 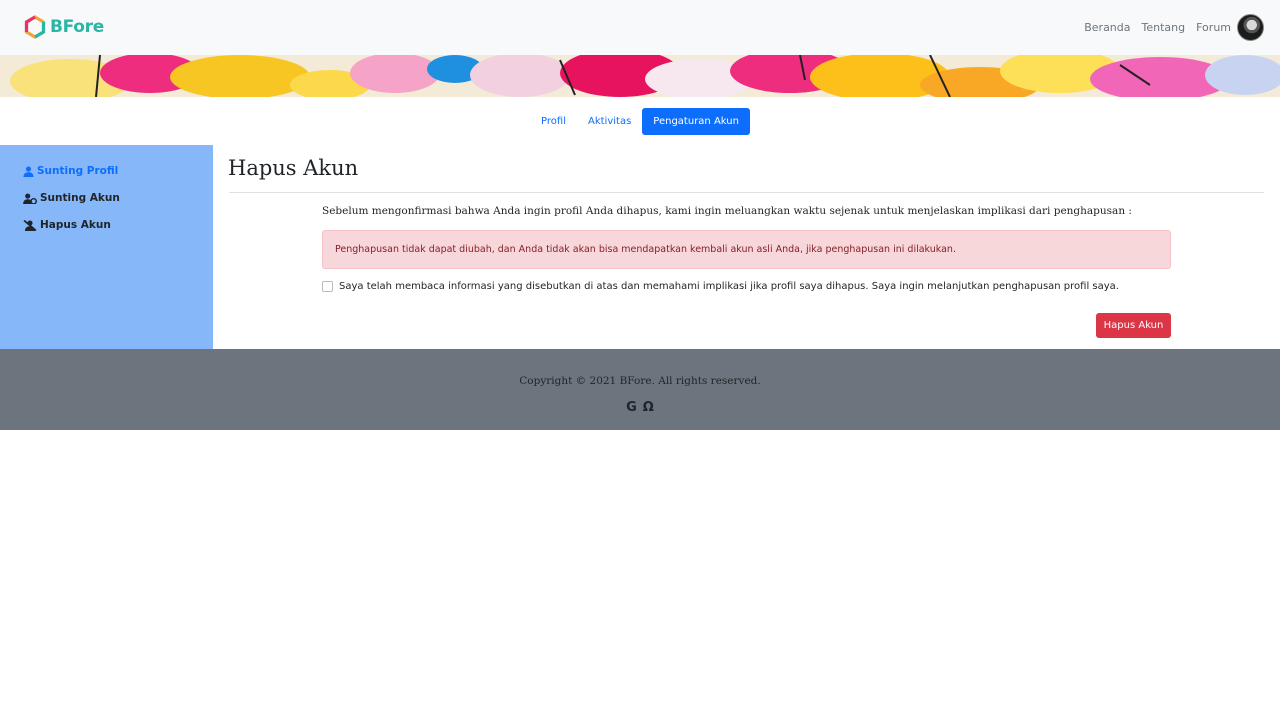 What do you see at coordinates (30, 225) in the screenshot?
I see `user-slash-icon` at bounding box center [30, 225].